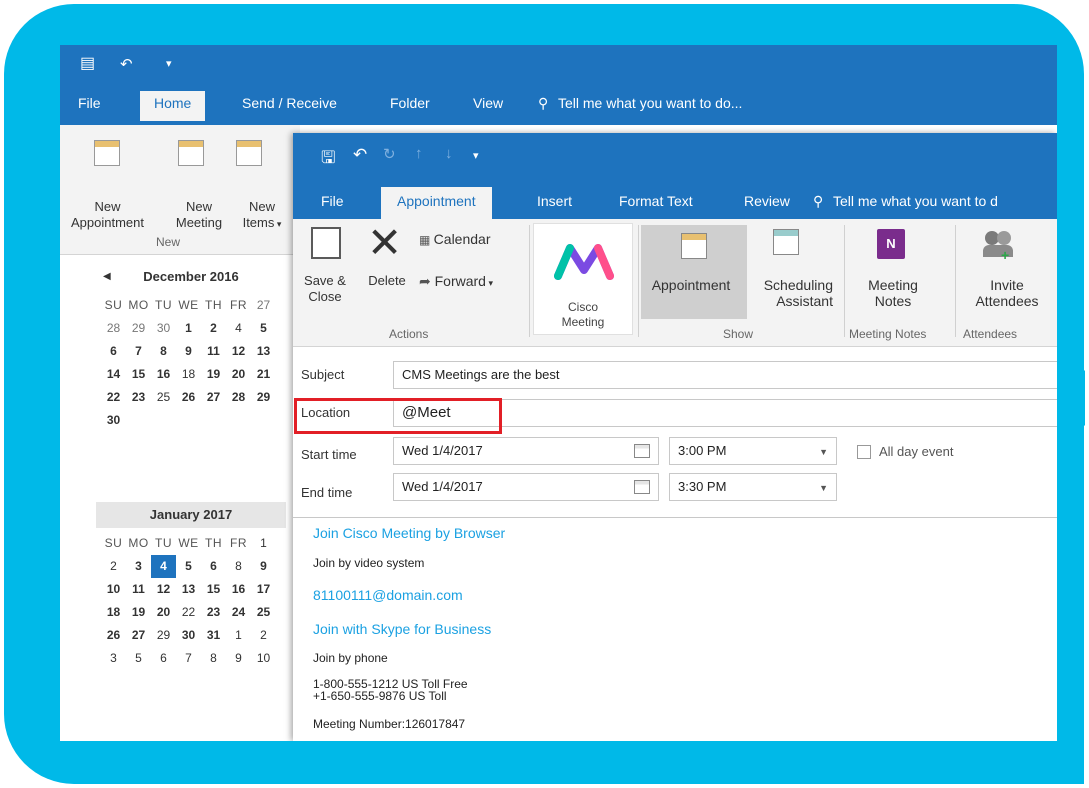 The height and width of the screenshot is (788, 1089). Describe the element at coordinates (262, 215) in the screenshot. I see `new-items-button: New Items ▾` at that location.